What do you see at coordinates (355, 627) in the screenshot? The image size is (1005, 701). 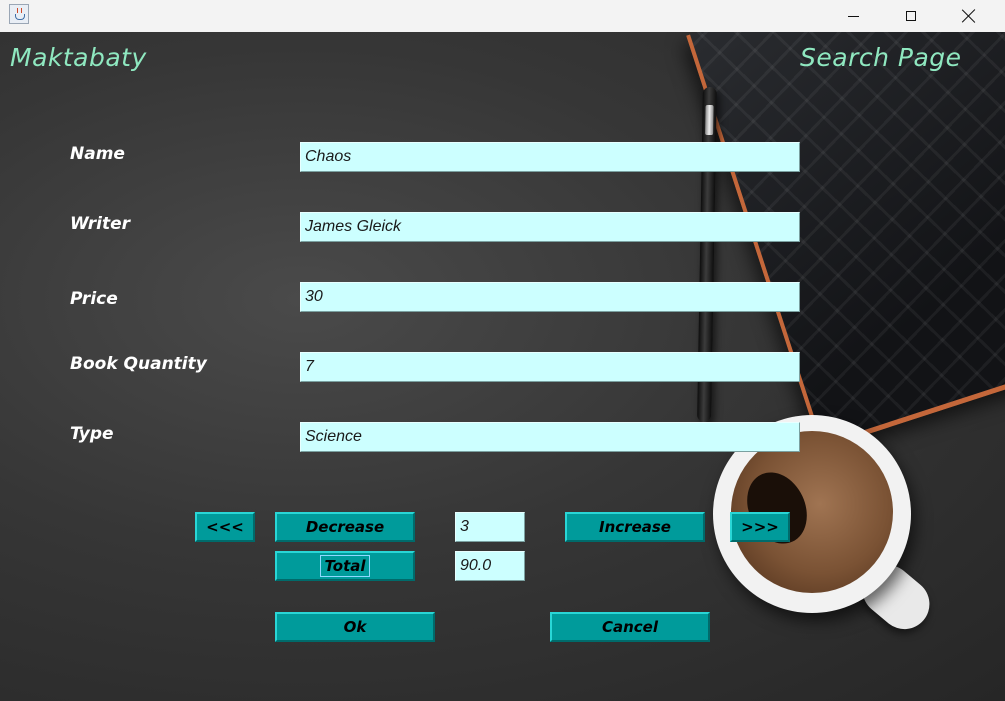 I see `ok-button: Ok` at bounding box center [355, 627].